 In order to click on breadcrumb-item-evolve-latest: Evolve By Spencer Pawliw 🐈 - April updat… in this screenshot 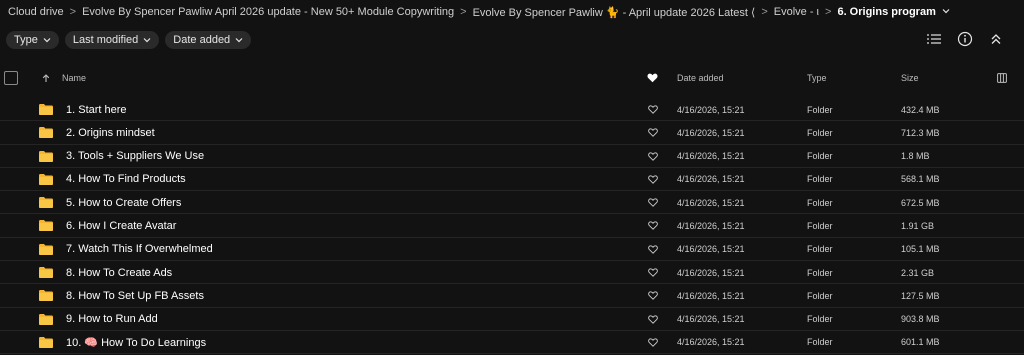, I will do `click(614, 12)`.